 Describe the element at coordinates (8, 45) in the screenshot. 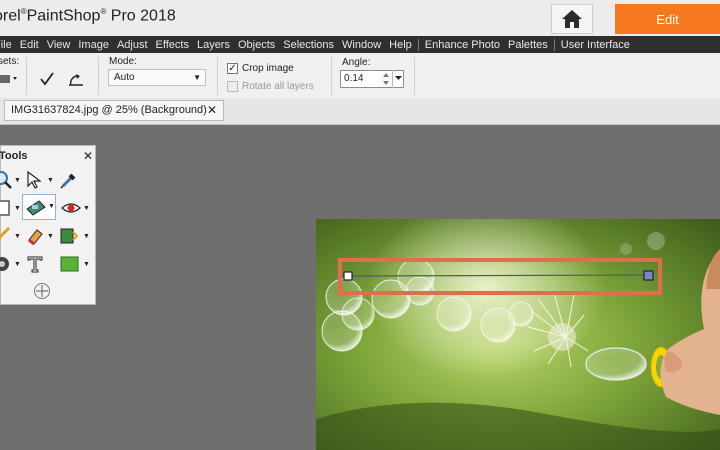

I see `menu-file: File` at that location.